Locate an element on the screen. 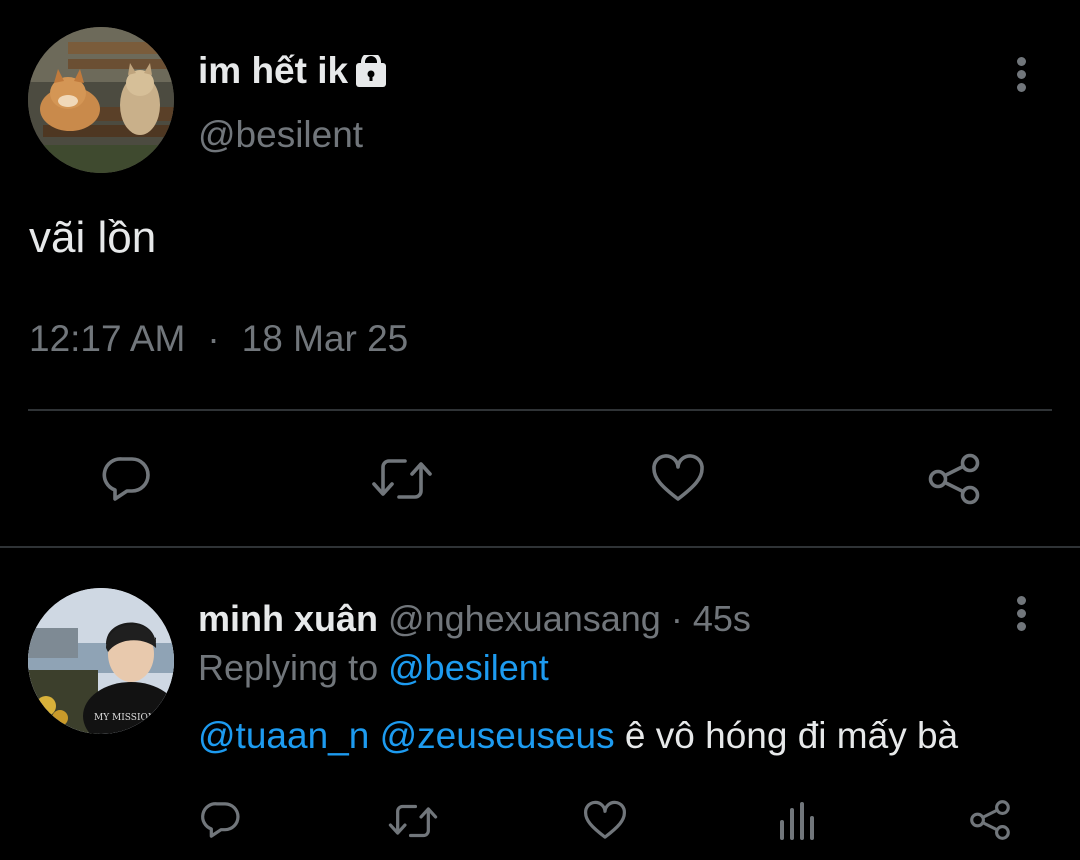 The image size is (1080, 860). replying-to-label: Replying to is located at coordinates (288, 667).